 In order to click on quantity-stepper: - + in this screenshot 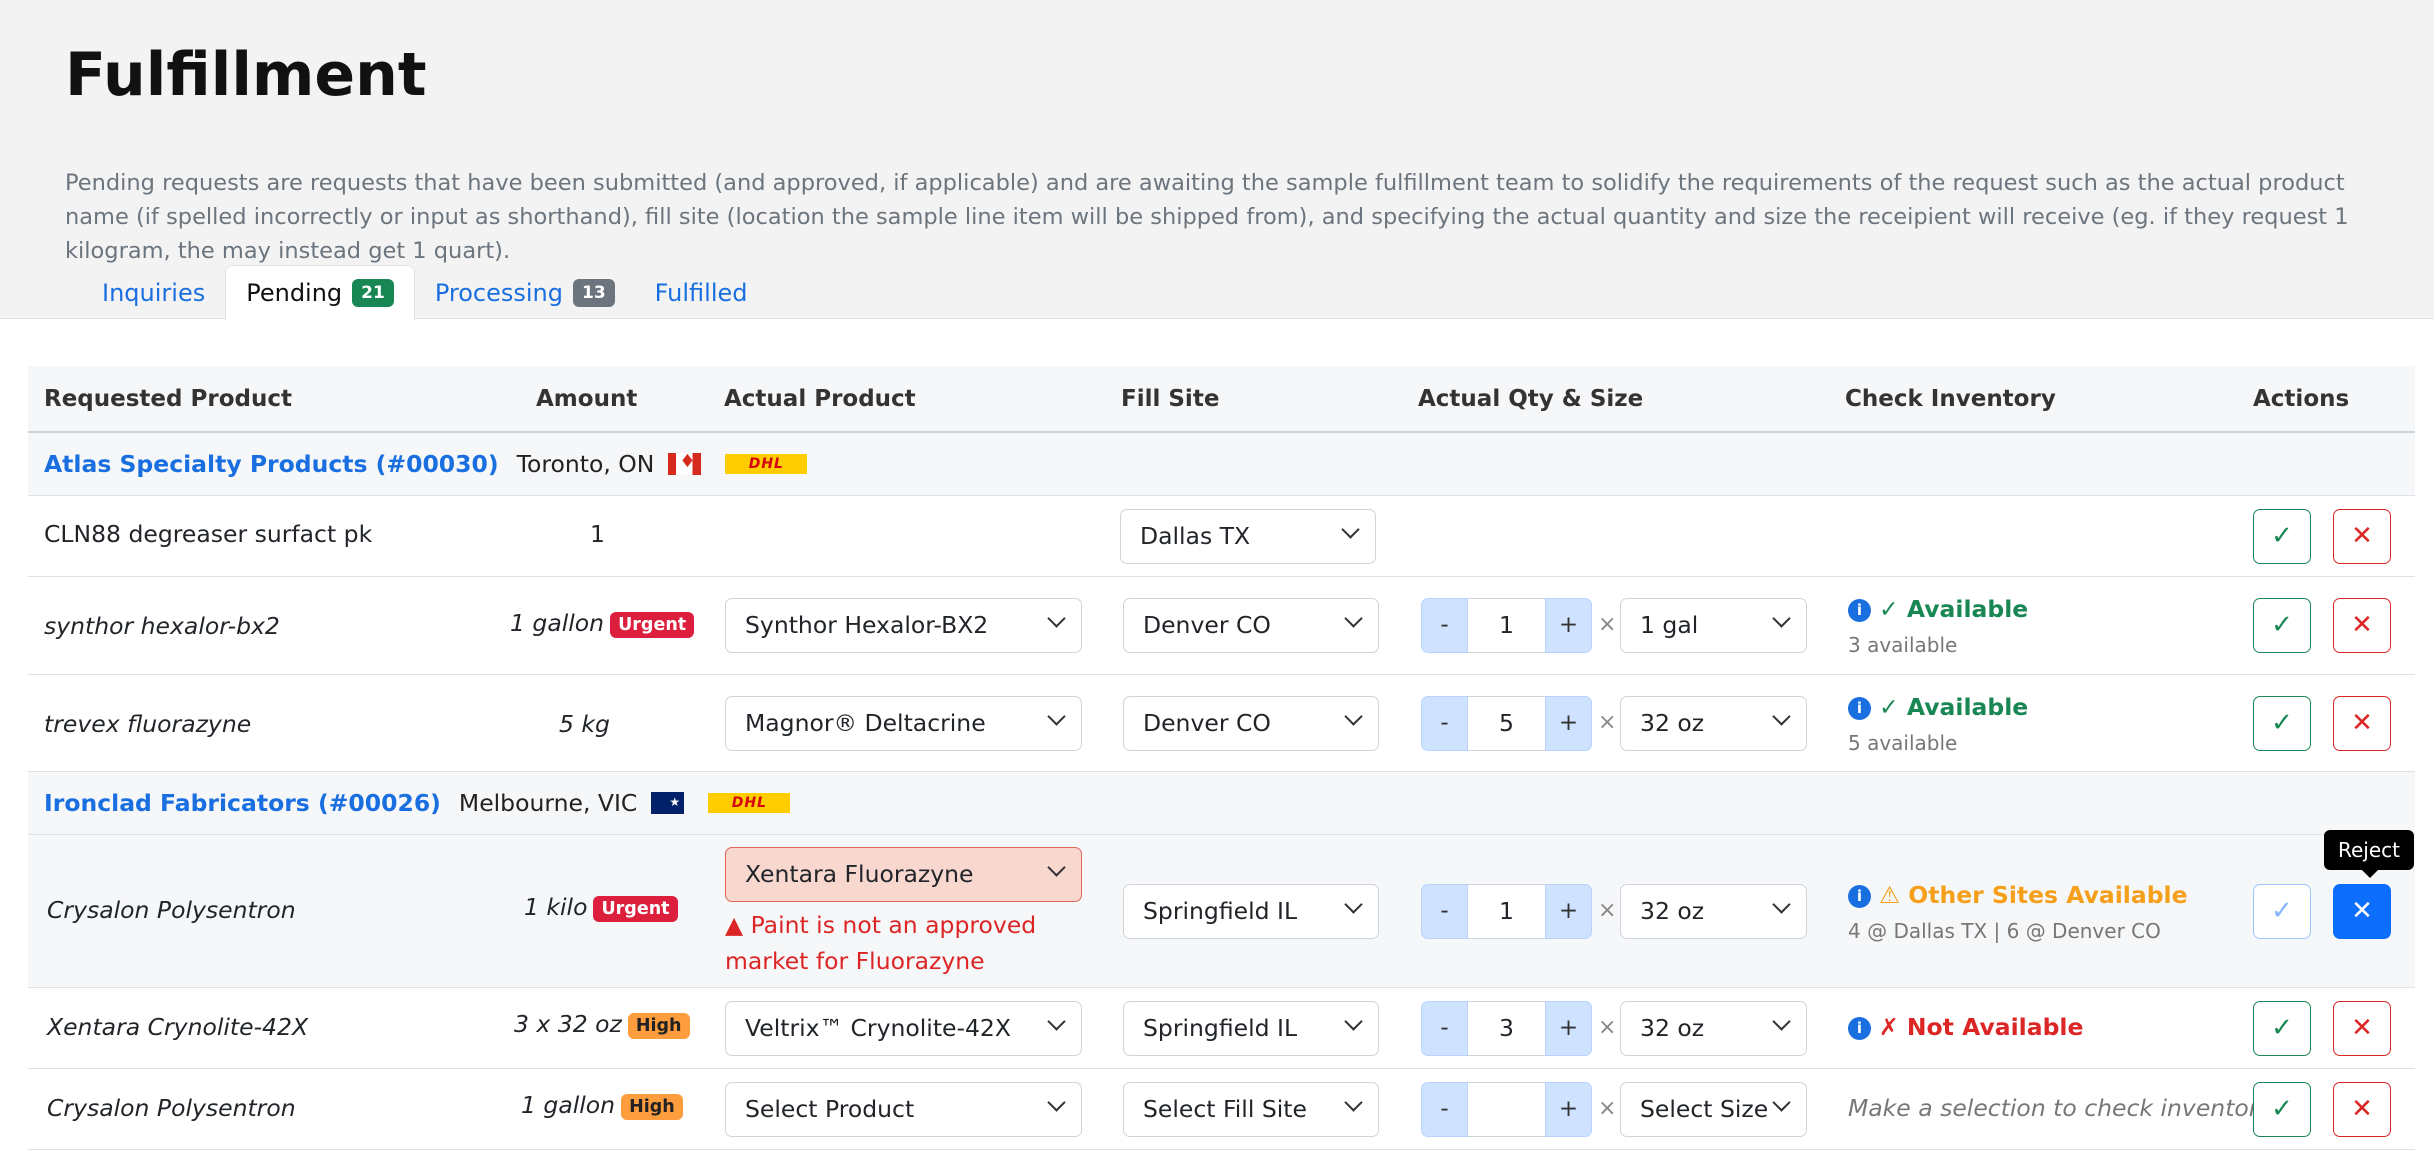, I will do `click(1506, 1109)`.